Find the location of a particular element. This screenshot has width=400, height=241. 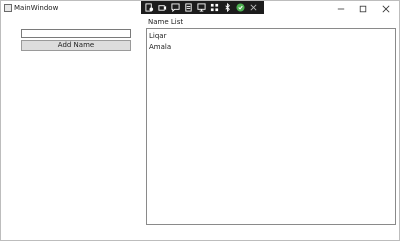

maximize-icon is located at coordinates (363, 8).